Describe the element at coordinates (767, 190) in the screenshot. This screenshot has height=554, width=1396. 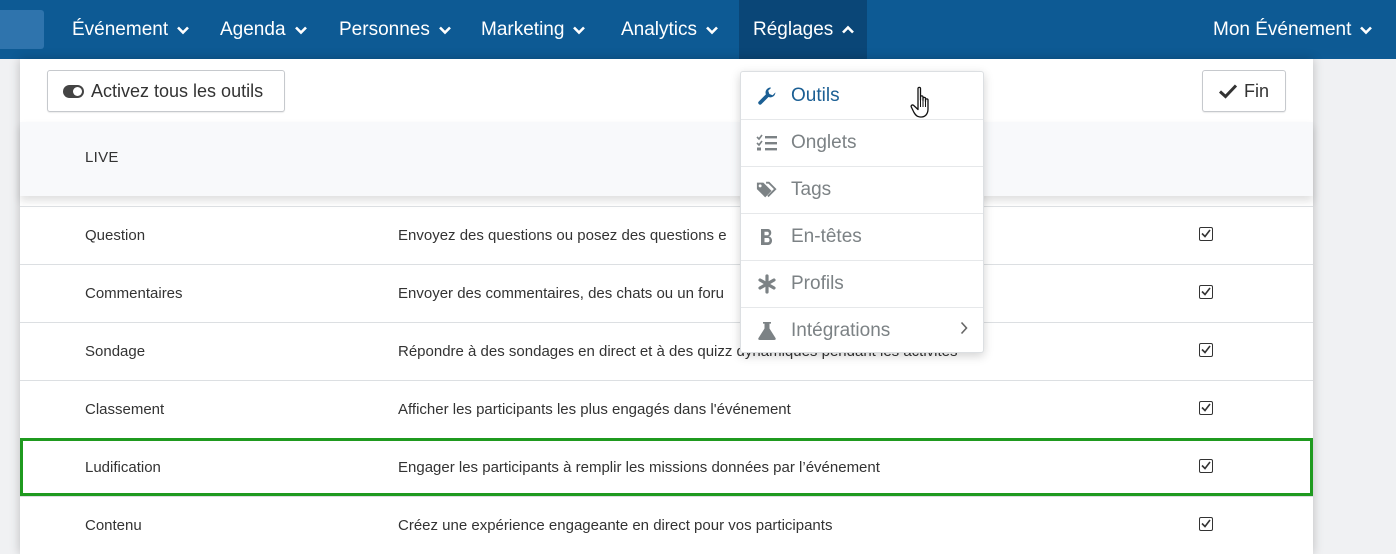
I see `tags-icon` at that location.